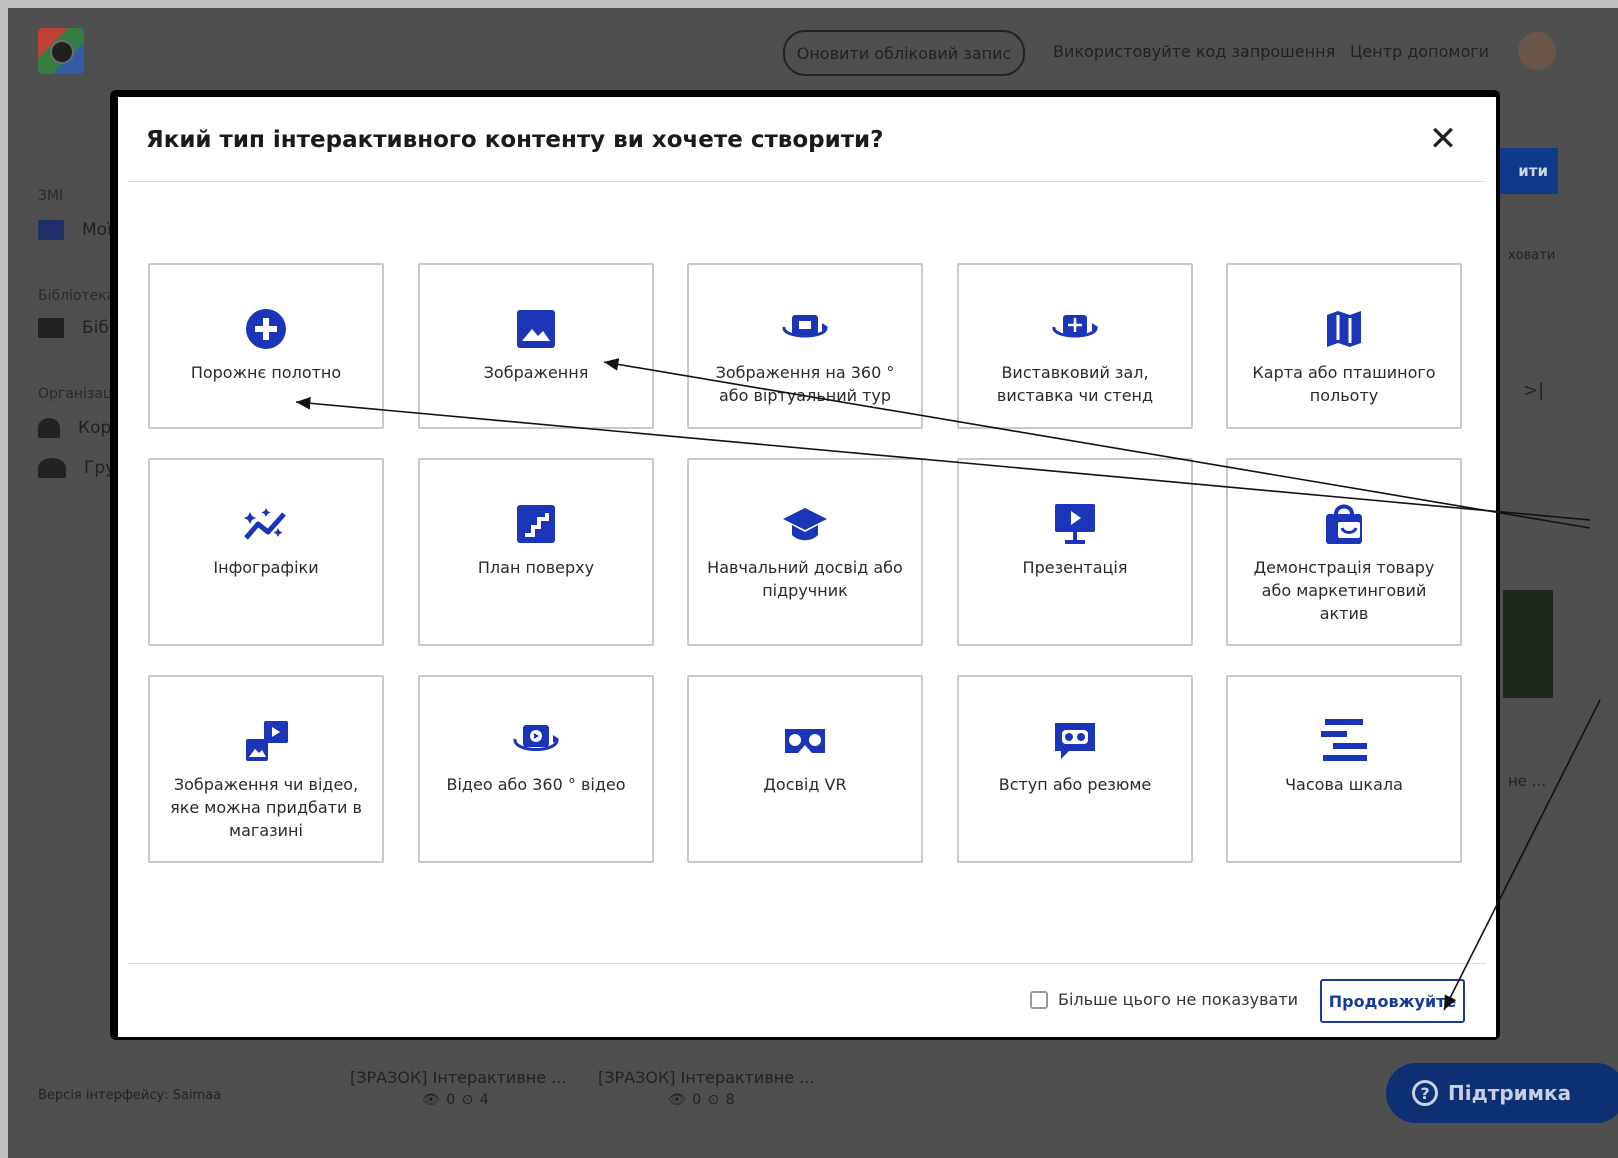 The width and height of the screenshot is (1618, 1158). What do you see at coordinates (74, 428) in the screenshot?
I see `sidebar-item-org-1: Кор` at bounding box center [74, 428].